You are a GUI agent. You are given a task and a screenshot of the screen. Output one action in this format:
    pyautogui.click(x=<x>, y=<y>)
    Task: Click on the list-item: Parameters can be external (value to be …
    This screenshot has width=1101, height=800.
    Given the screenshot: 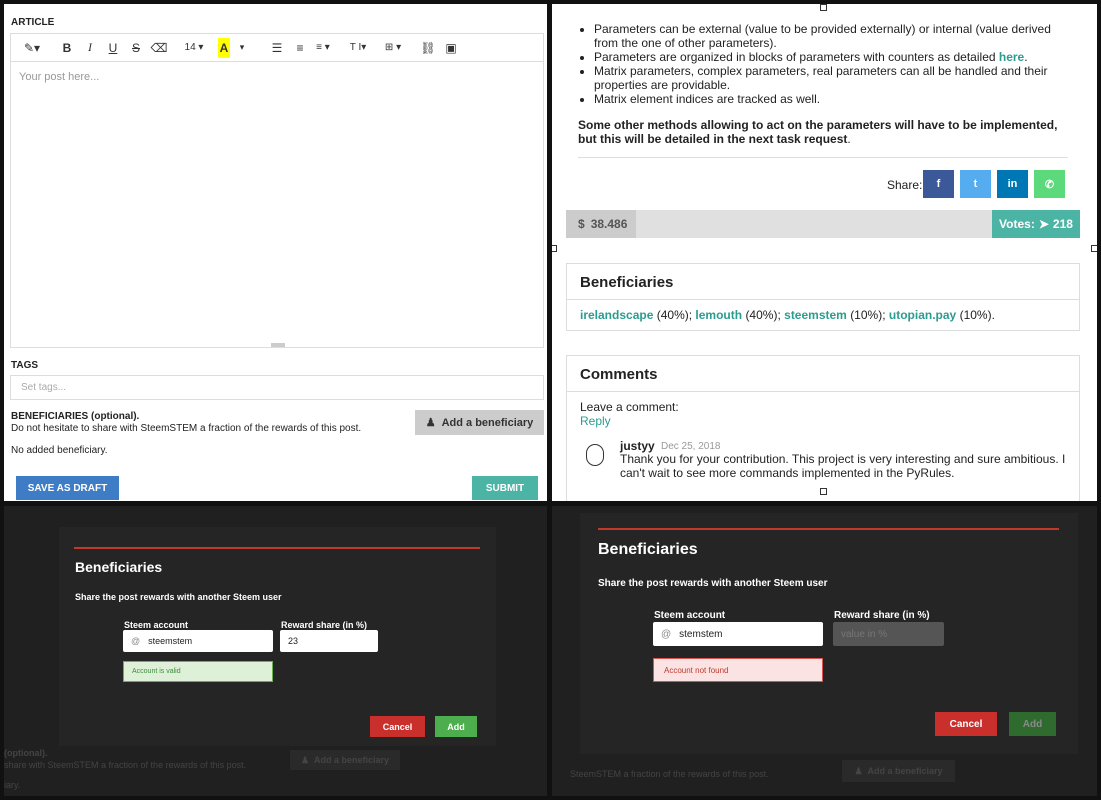 What is the action you would take?
    pyautogui.click(x=834, y=36)
    